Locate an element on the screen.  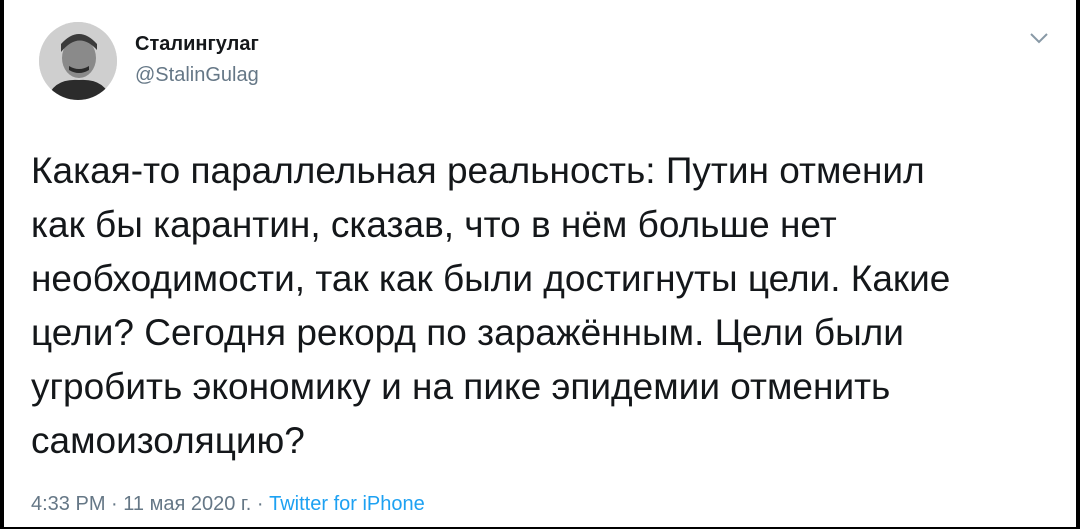
chevron-down-icon is located at coordinates (1039, 38).